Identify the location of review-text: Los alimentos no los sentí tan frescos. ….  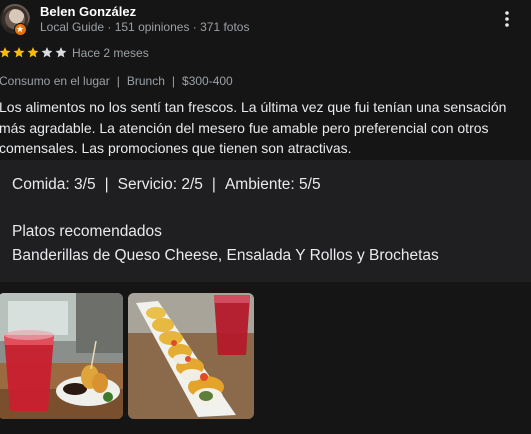
(253, 127).